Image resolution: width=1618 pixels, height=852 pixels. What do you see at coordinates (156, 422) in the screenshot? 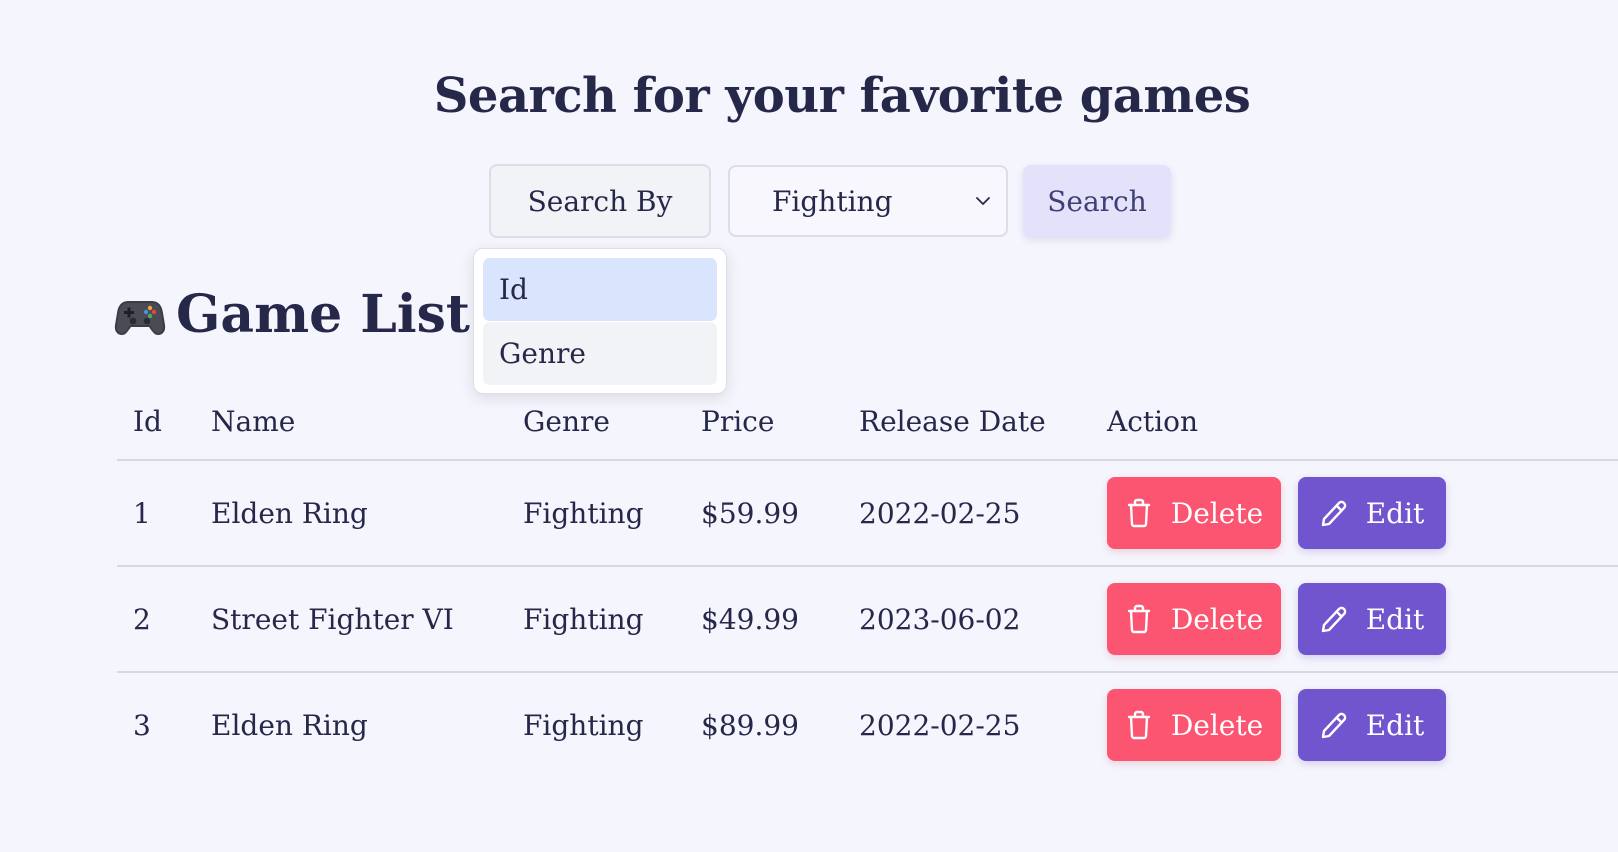
I see `column-header-id: Id` at bounding box center [156, 422].